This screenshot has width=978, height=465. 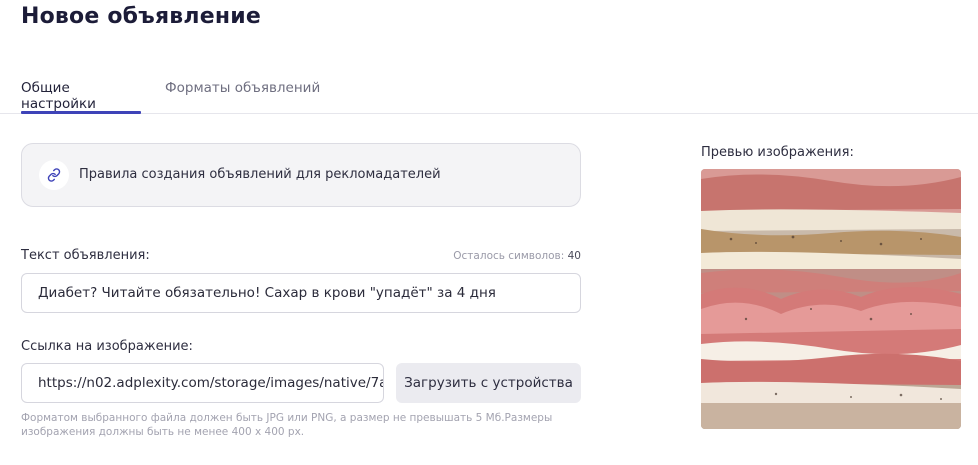 I want to click on remaining-chars-value: 40, so click(x=574, y=256).